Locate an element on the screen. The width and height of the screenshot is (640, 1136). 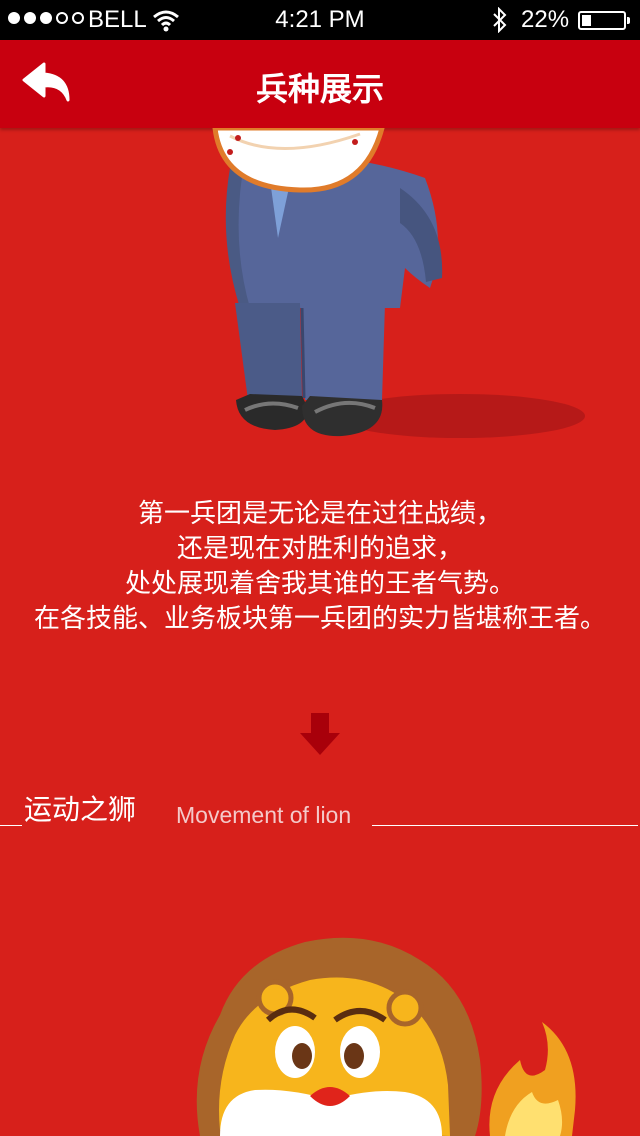
page-title: 兵种展示 is located at coordinates (319, 89).